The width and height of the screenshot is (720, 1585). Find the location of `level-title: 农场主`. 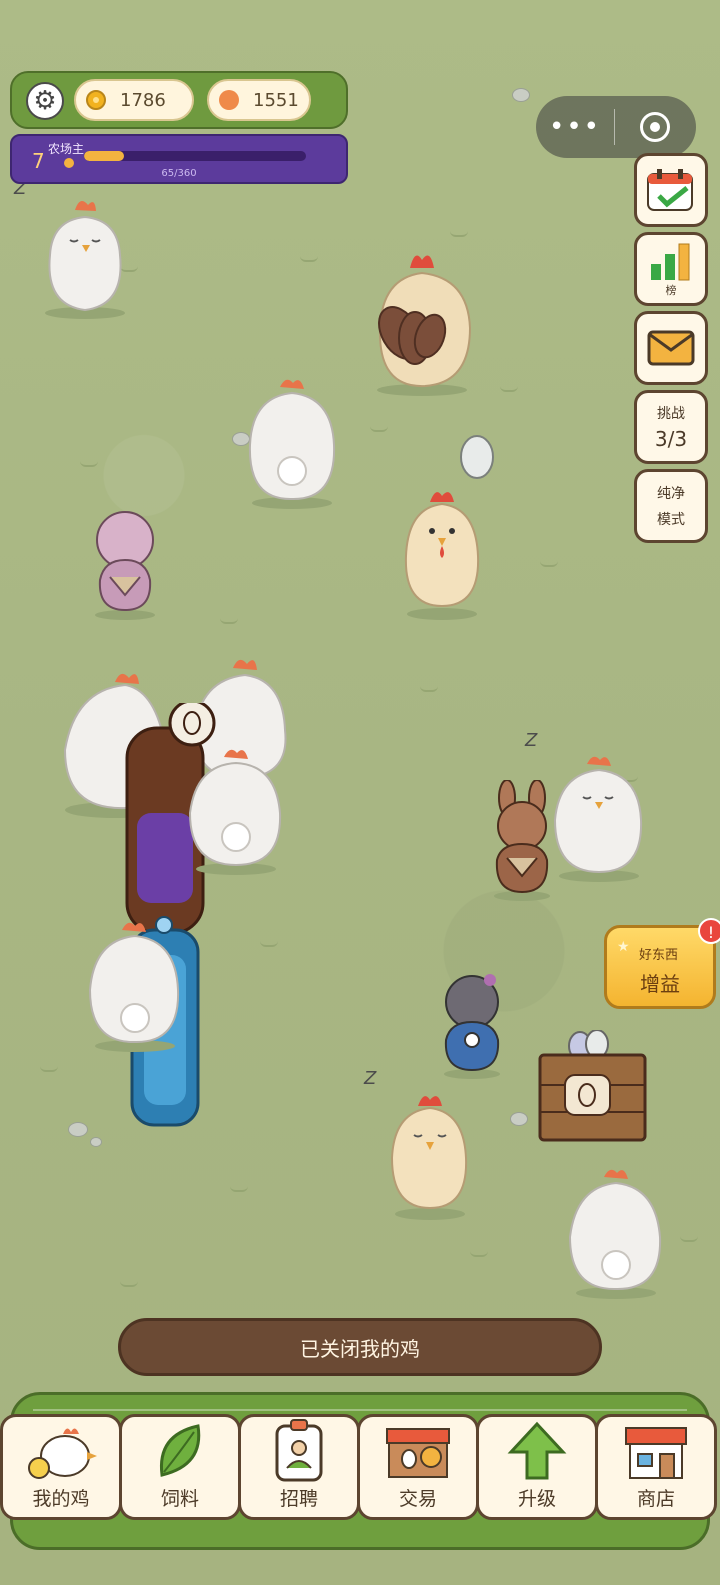

level-title: 农场主 is located at coordinates (66, 149).